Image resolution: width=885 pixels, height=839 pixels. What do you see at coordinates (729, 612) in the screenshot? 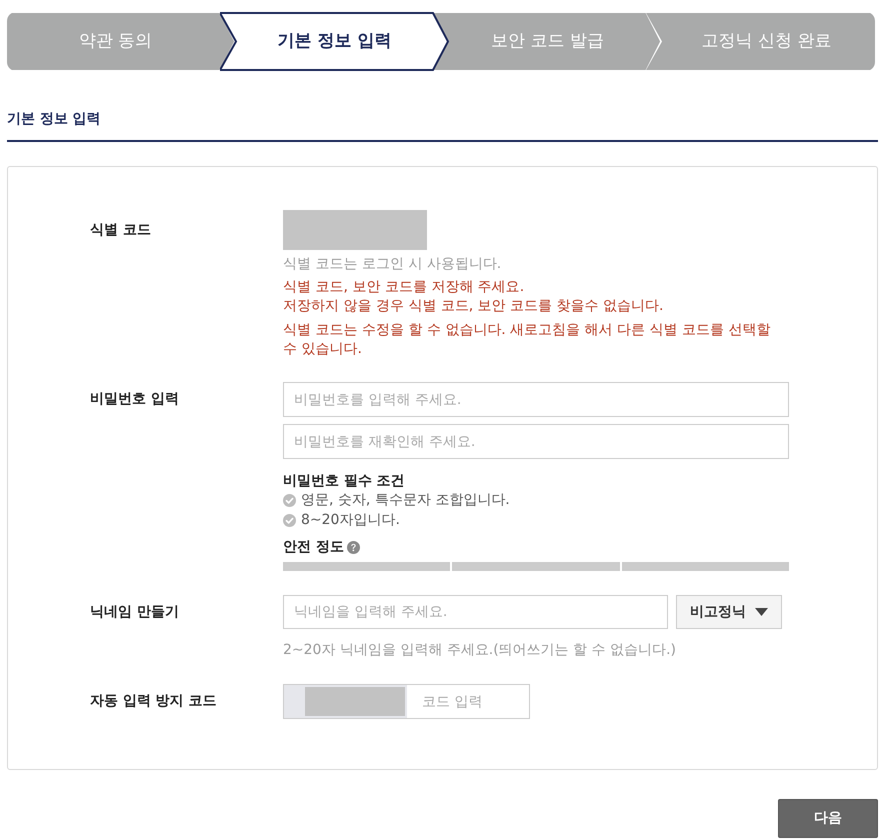
I see `nickname-type-dropdown: 비고정닉` at bounding box center [729, 612].